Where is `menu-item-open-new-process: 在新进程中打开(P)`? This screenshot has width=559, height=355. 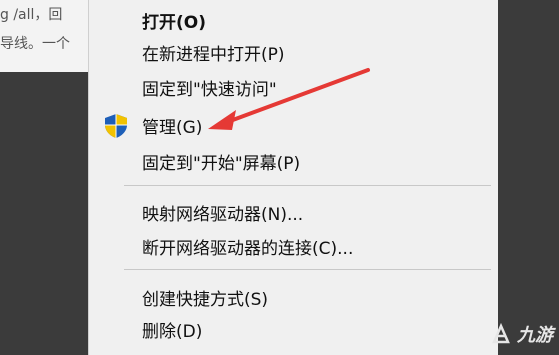
menu-item-open-new-process: 在新进程中打开(P) is located at coordinates (294, 51).